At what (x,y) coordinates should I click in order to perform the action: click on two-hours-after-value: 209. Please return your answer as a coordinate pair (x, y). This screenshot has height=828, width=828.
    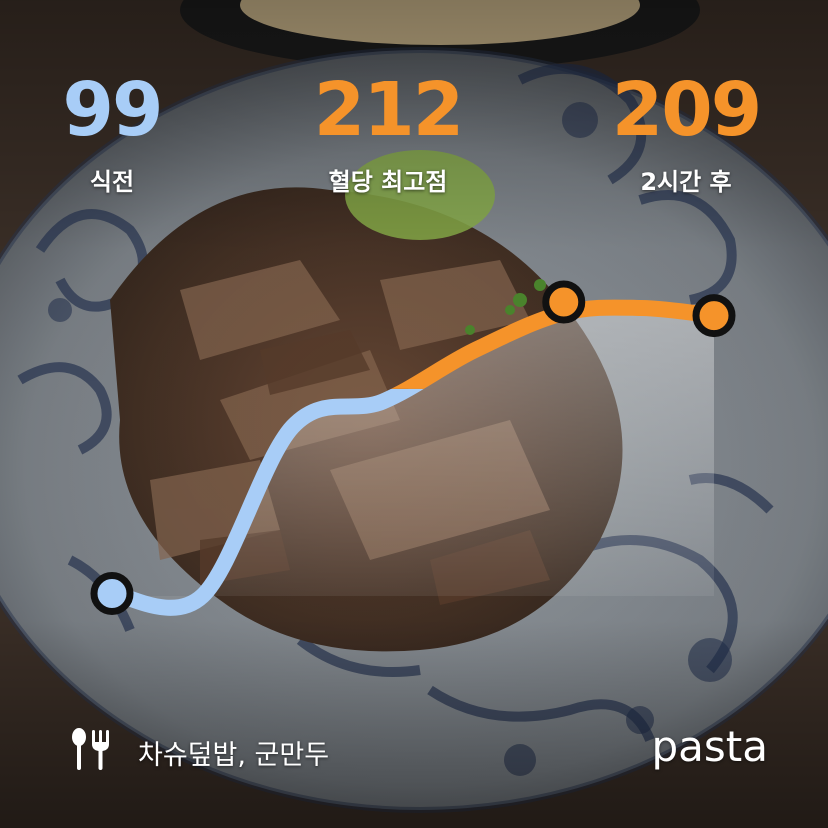
    Looking at the image, I should click on (686, 110).